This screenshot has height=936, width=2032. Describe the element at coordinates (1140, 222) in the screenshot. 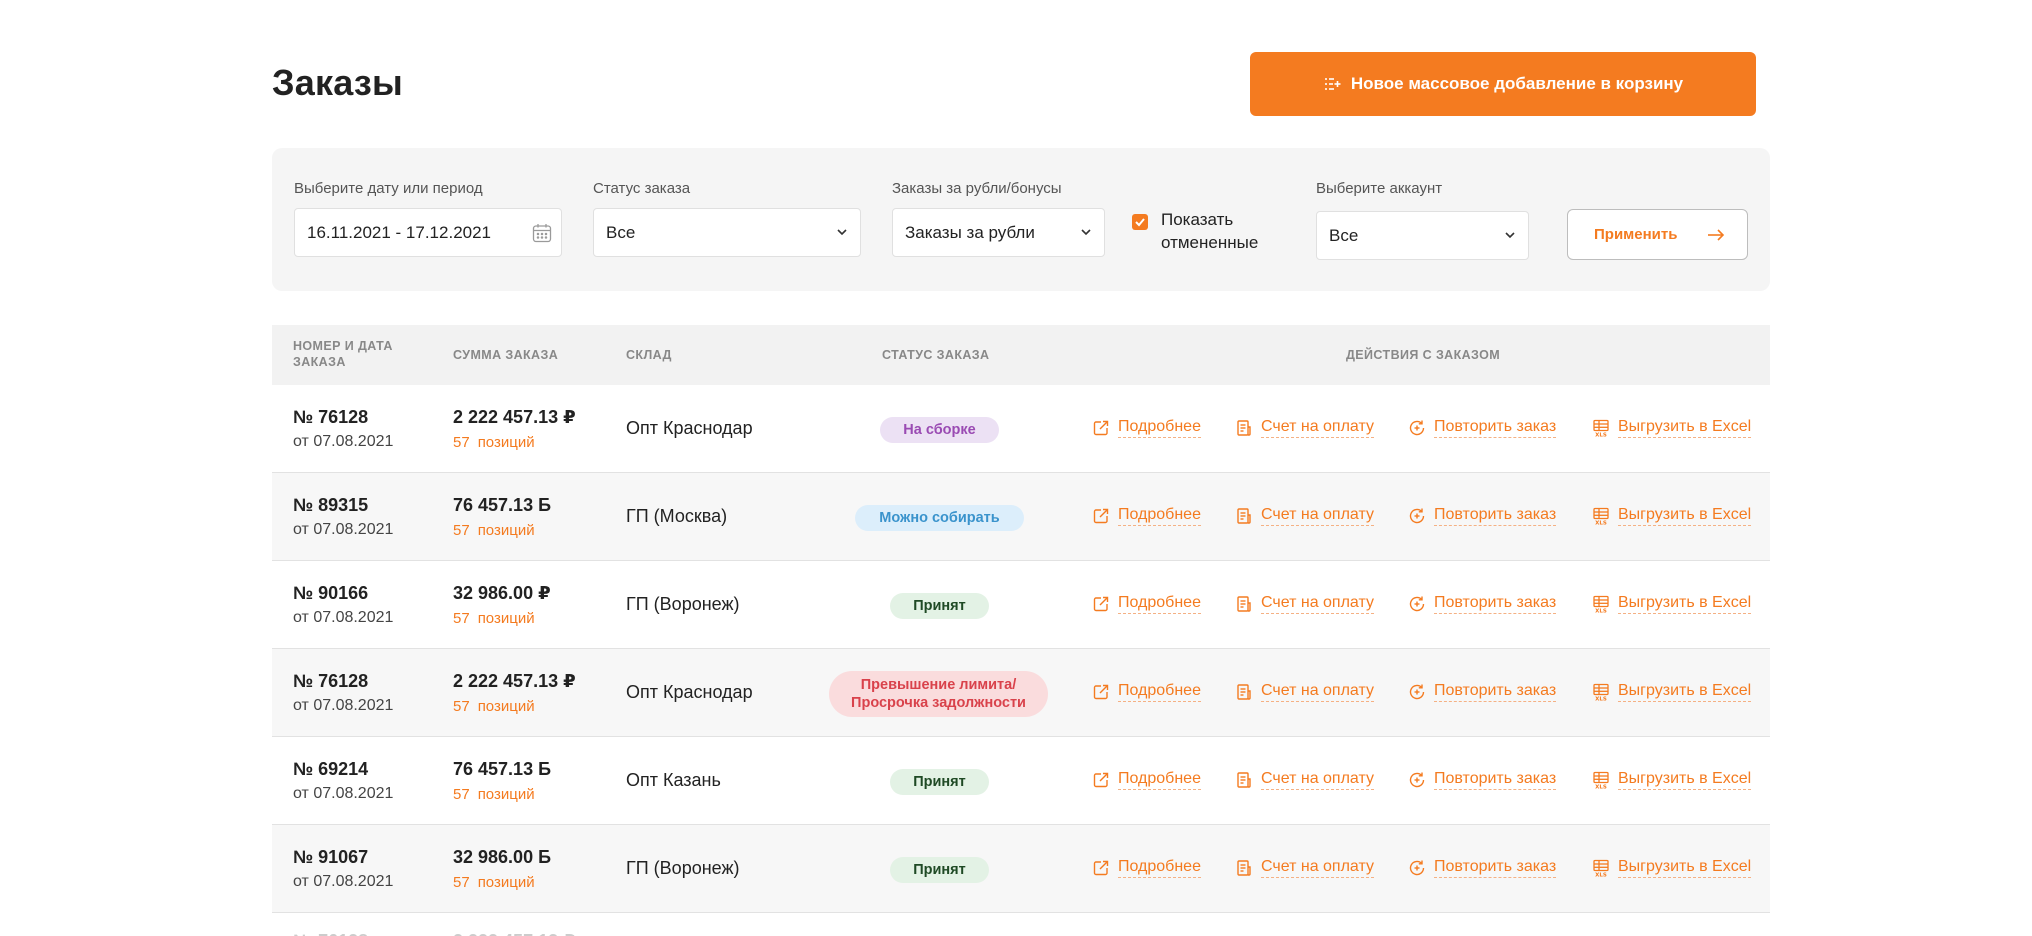

I see `show-cancelled-checkbox` at that location.